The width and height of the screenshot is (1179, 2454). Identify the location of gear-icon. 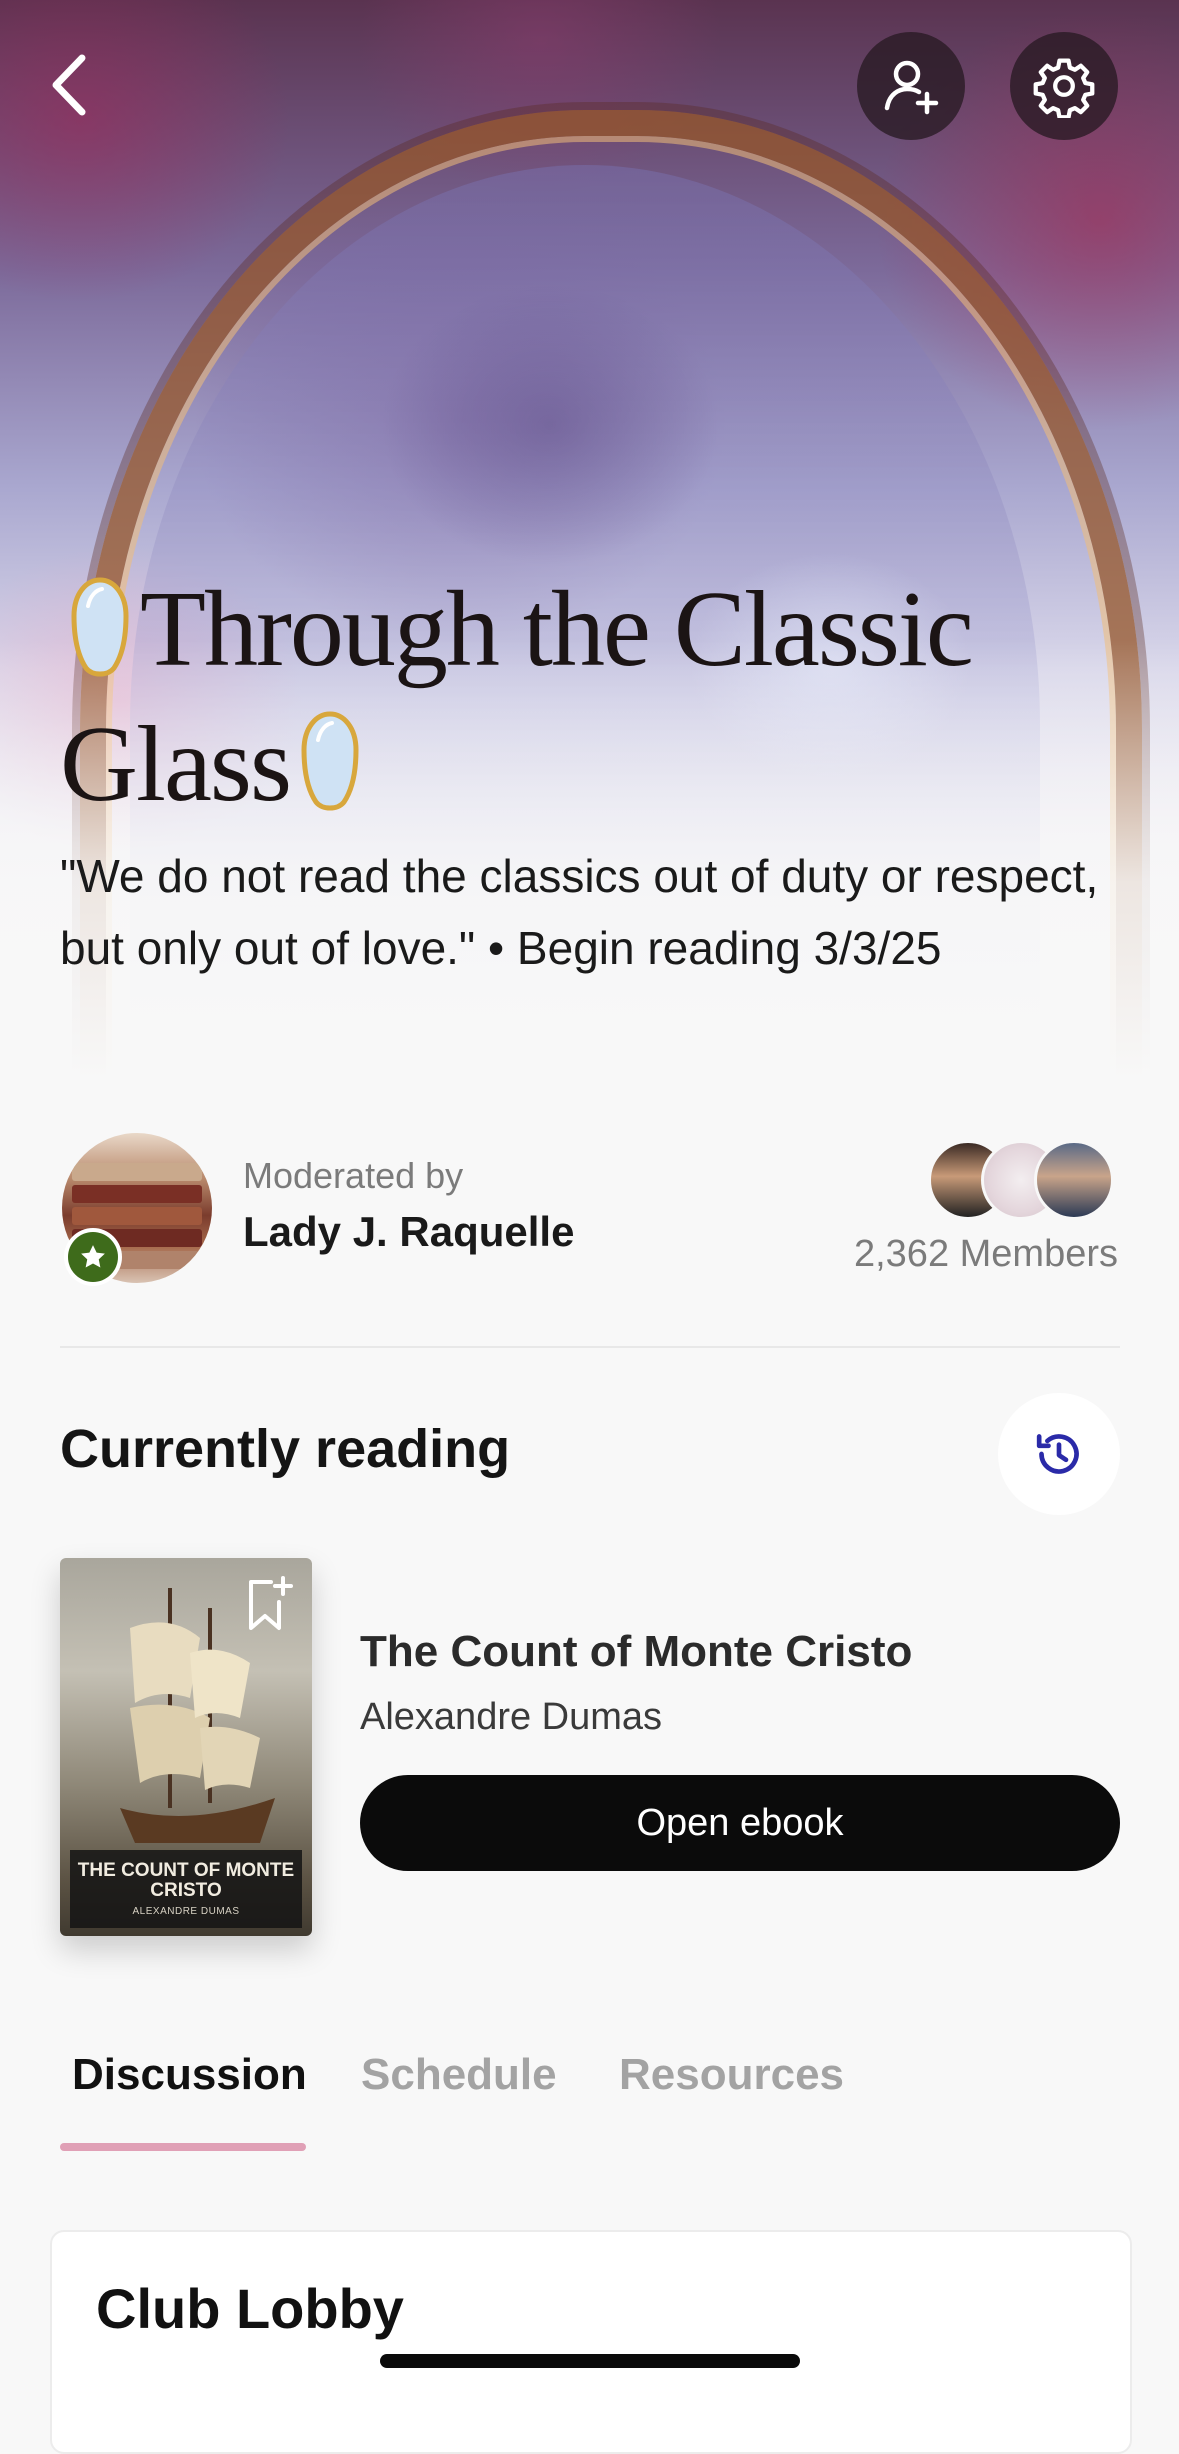
(1064, 88).